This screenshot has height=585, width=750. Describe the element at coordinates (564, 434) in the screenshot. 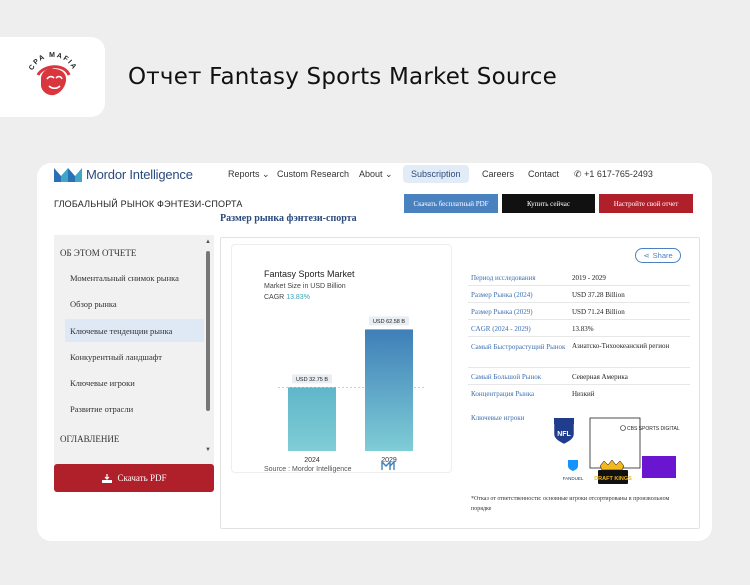

I see `svg-text: NFL` at that location.